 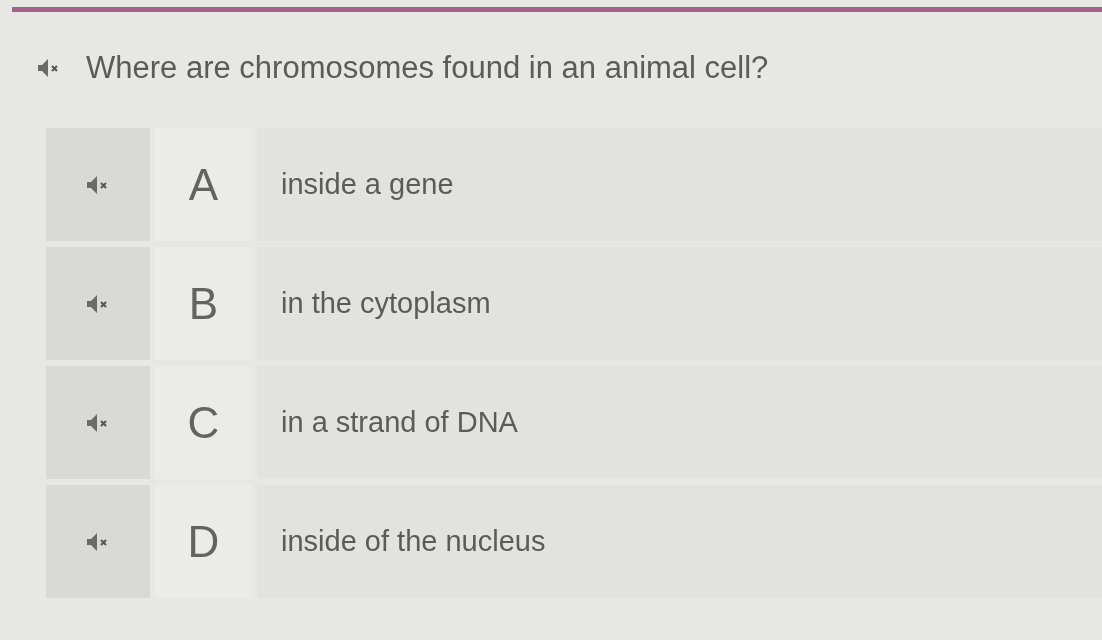 I want to click on option-letter: C, so click(x=203, y=422).